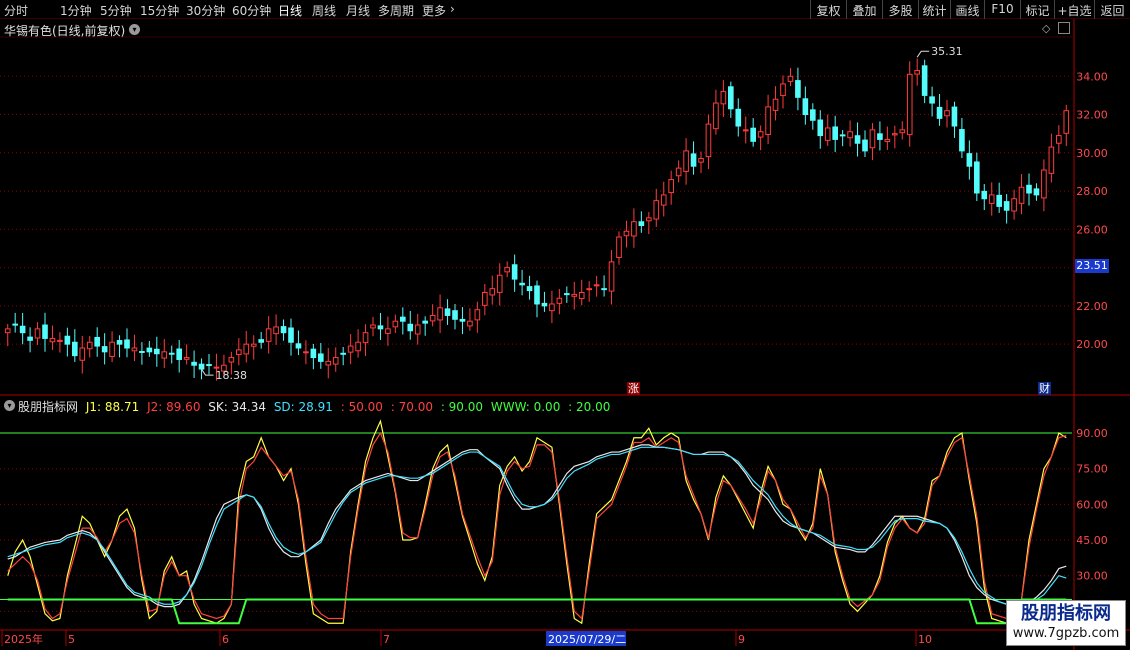  Describe the element at coordinates (1092, 153) in the screenshot. I see `price-tick-label: 30.00` at that location.